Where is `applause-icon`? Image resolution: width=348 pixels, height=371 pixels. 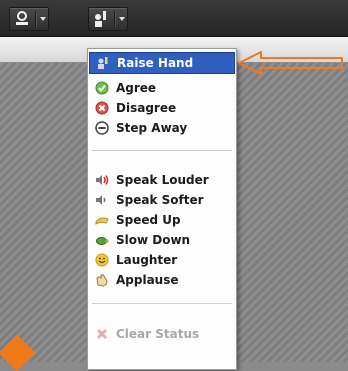
applause-icon is located at coordinates (102, 280).